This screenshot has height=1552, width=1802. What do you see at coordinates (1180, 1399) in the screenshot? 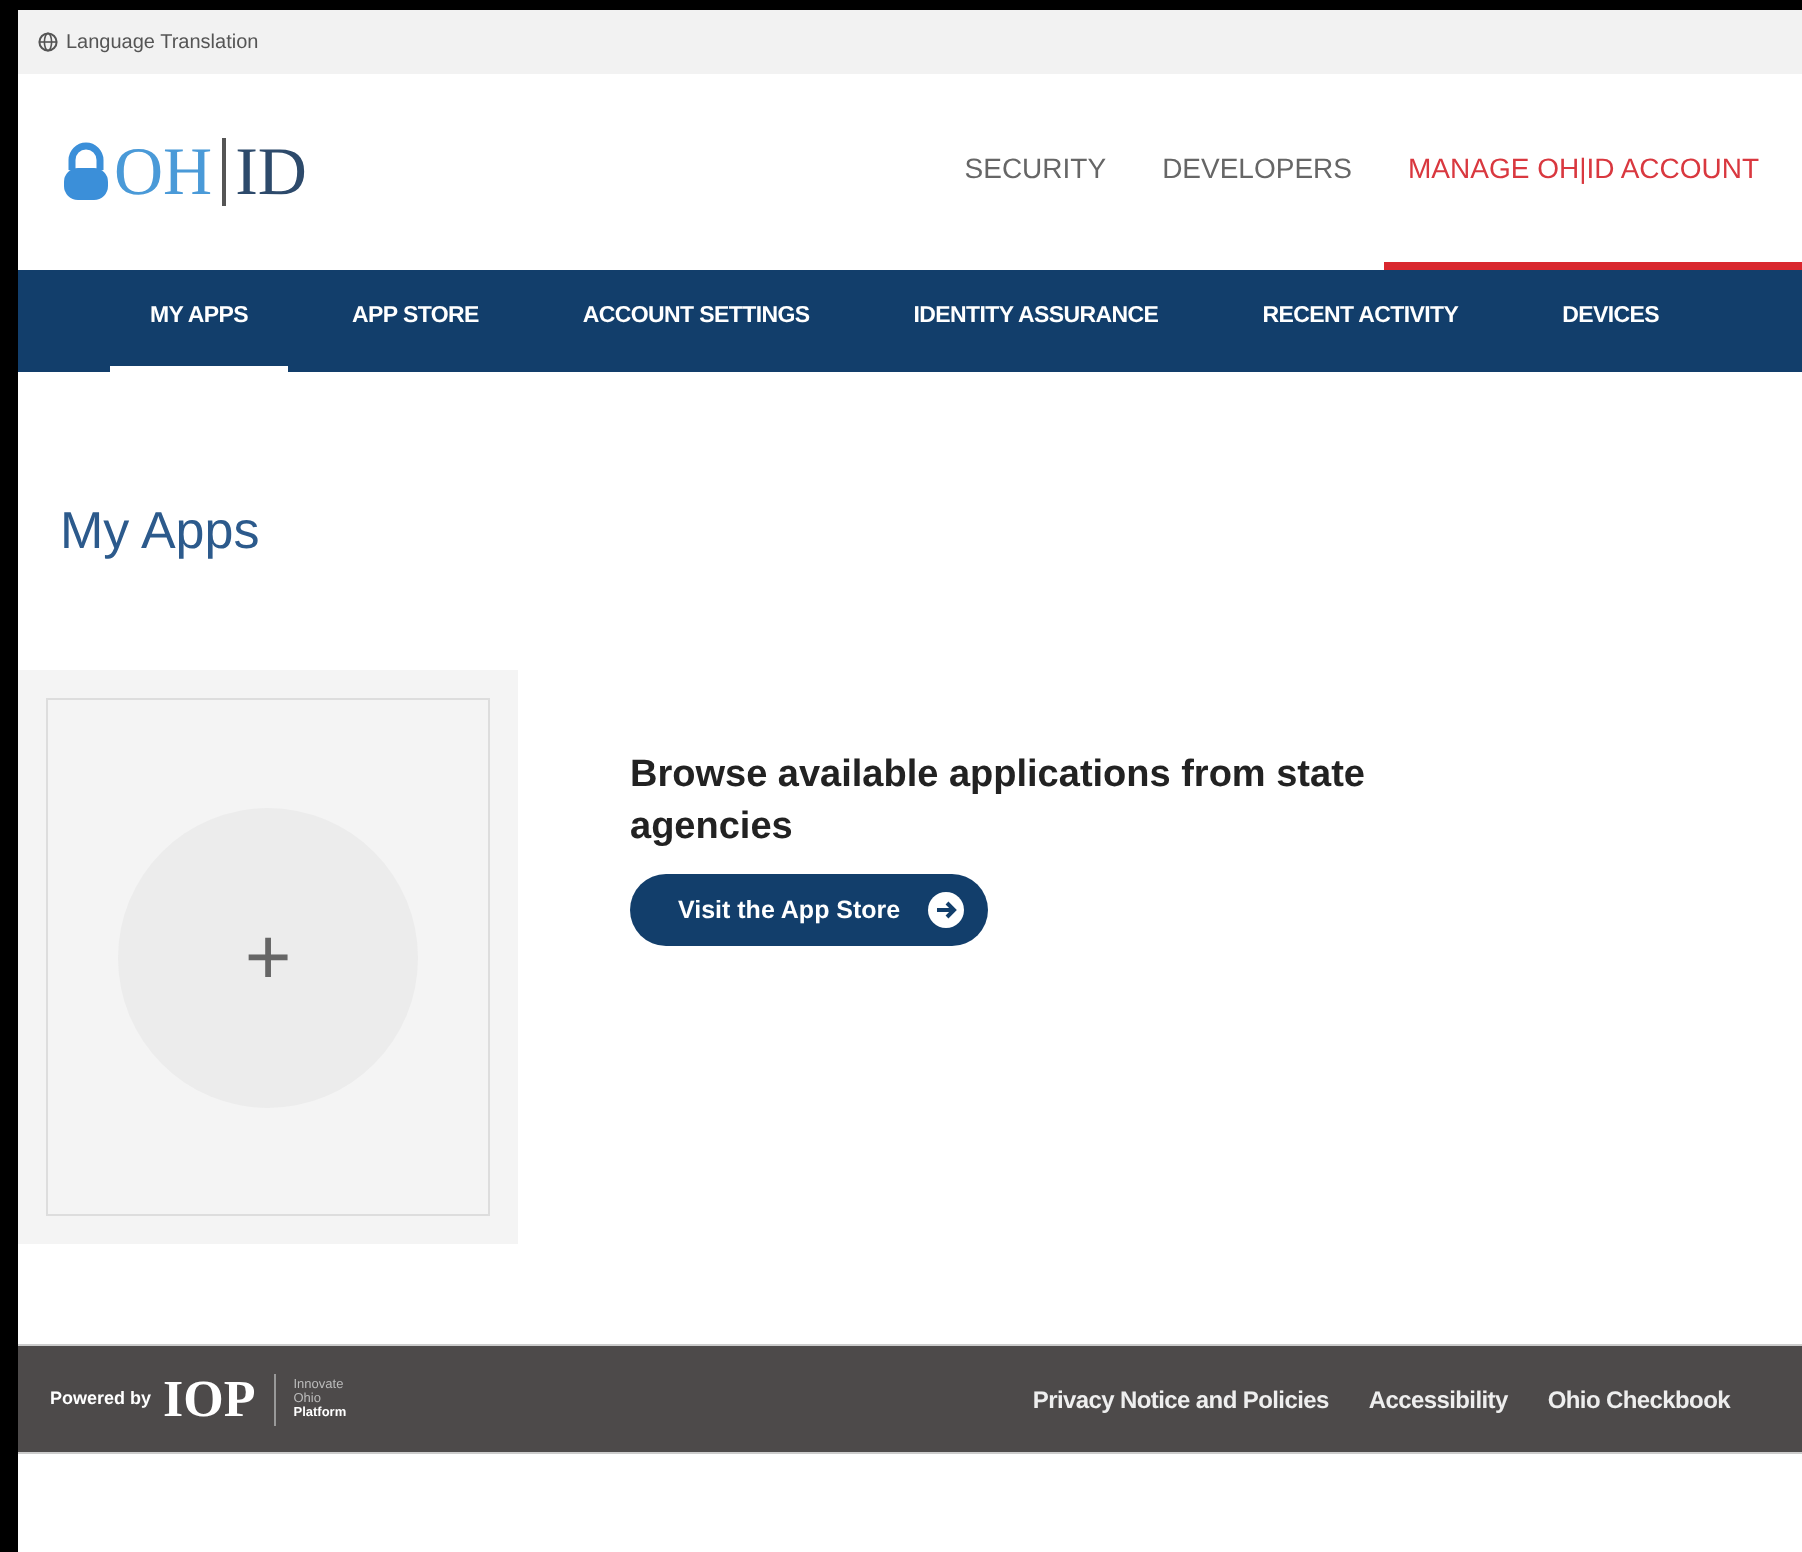
I see `footer-link: Privacy Notice and Policies` at bounding box center [1180, 1399].